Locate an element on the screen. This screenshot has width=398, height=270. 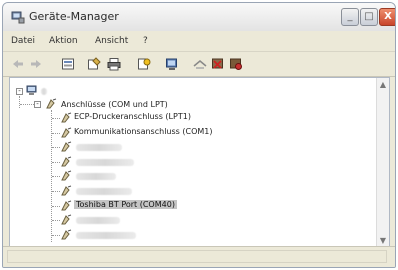
window-title: Geräte-Manager is located at coordinates (74, 16).